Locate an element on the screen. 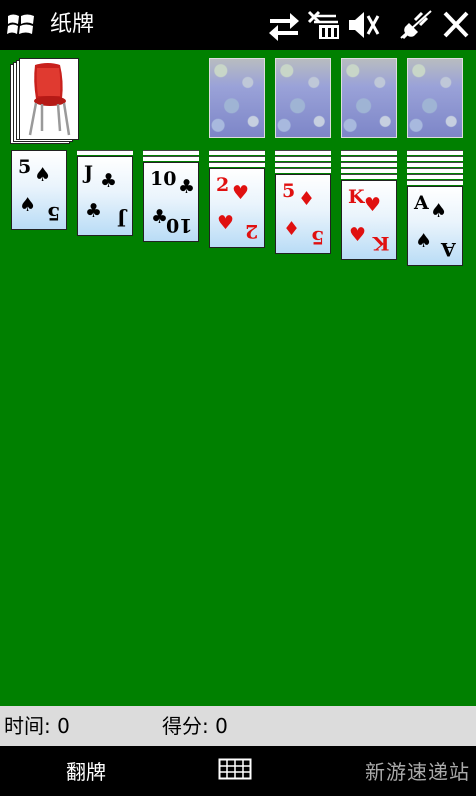 The image size is (476, 796). softkey-bar: 翻牌 新游速递站 is located at coordinates (238, 771).